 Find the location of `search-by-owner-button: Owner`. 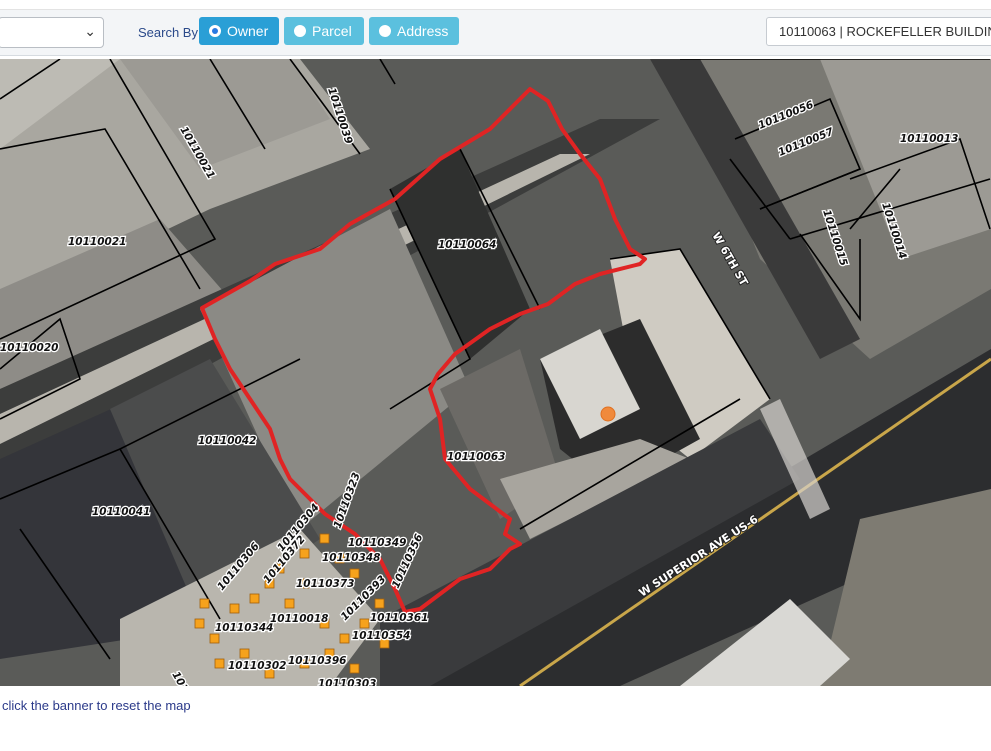

search-by-owner-button: Owner is located at coordinates (239, 31).